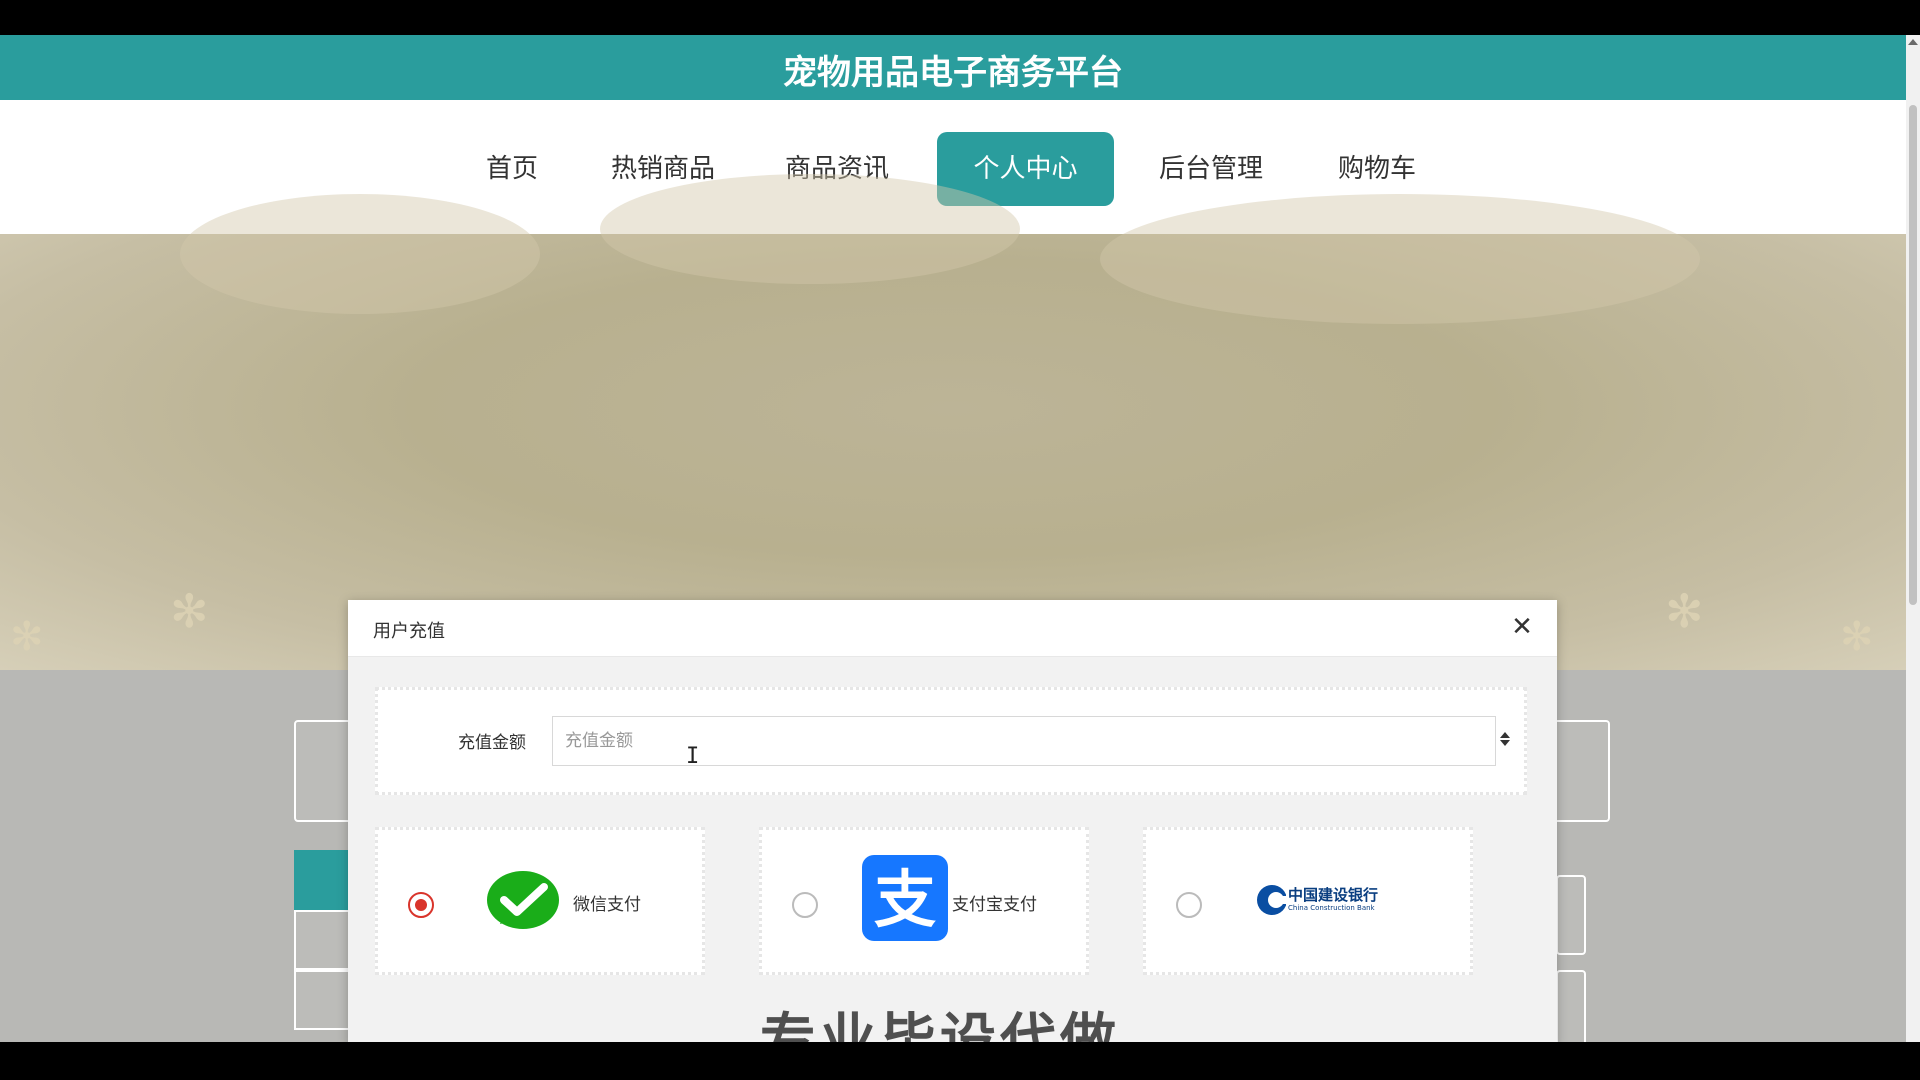  What do you see at coordinates (953, 73) in the screenshot?
I see `site-title: 宠物用品电子商务平台` at bounding box center [953, 73].